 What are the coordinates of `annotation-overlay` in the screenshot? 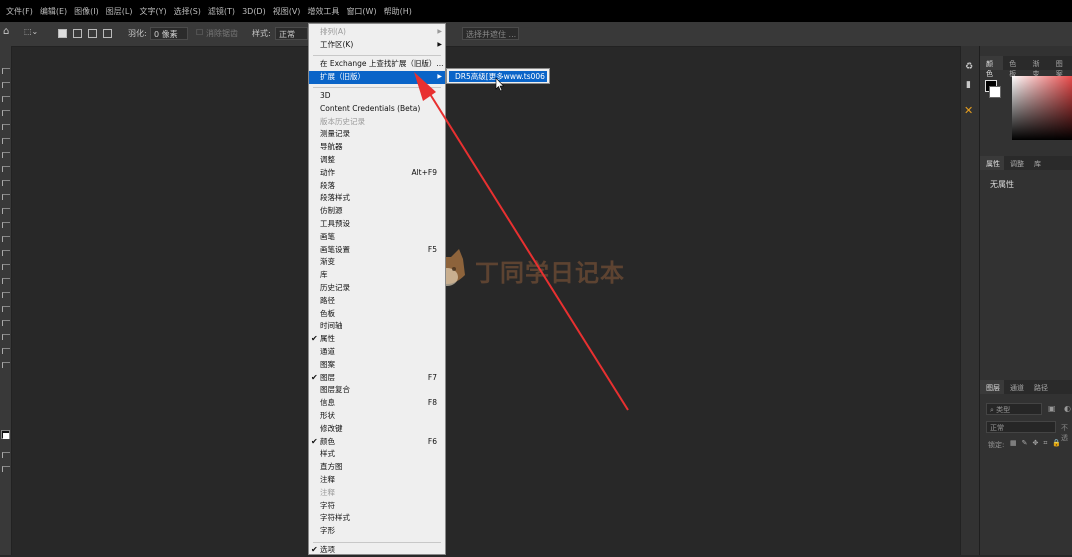 It's located at (521, 241).